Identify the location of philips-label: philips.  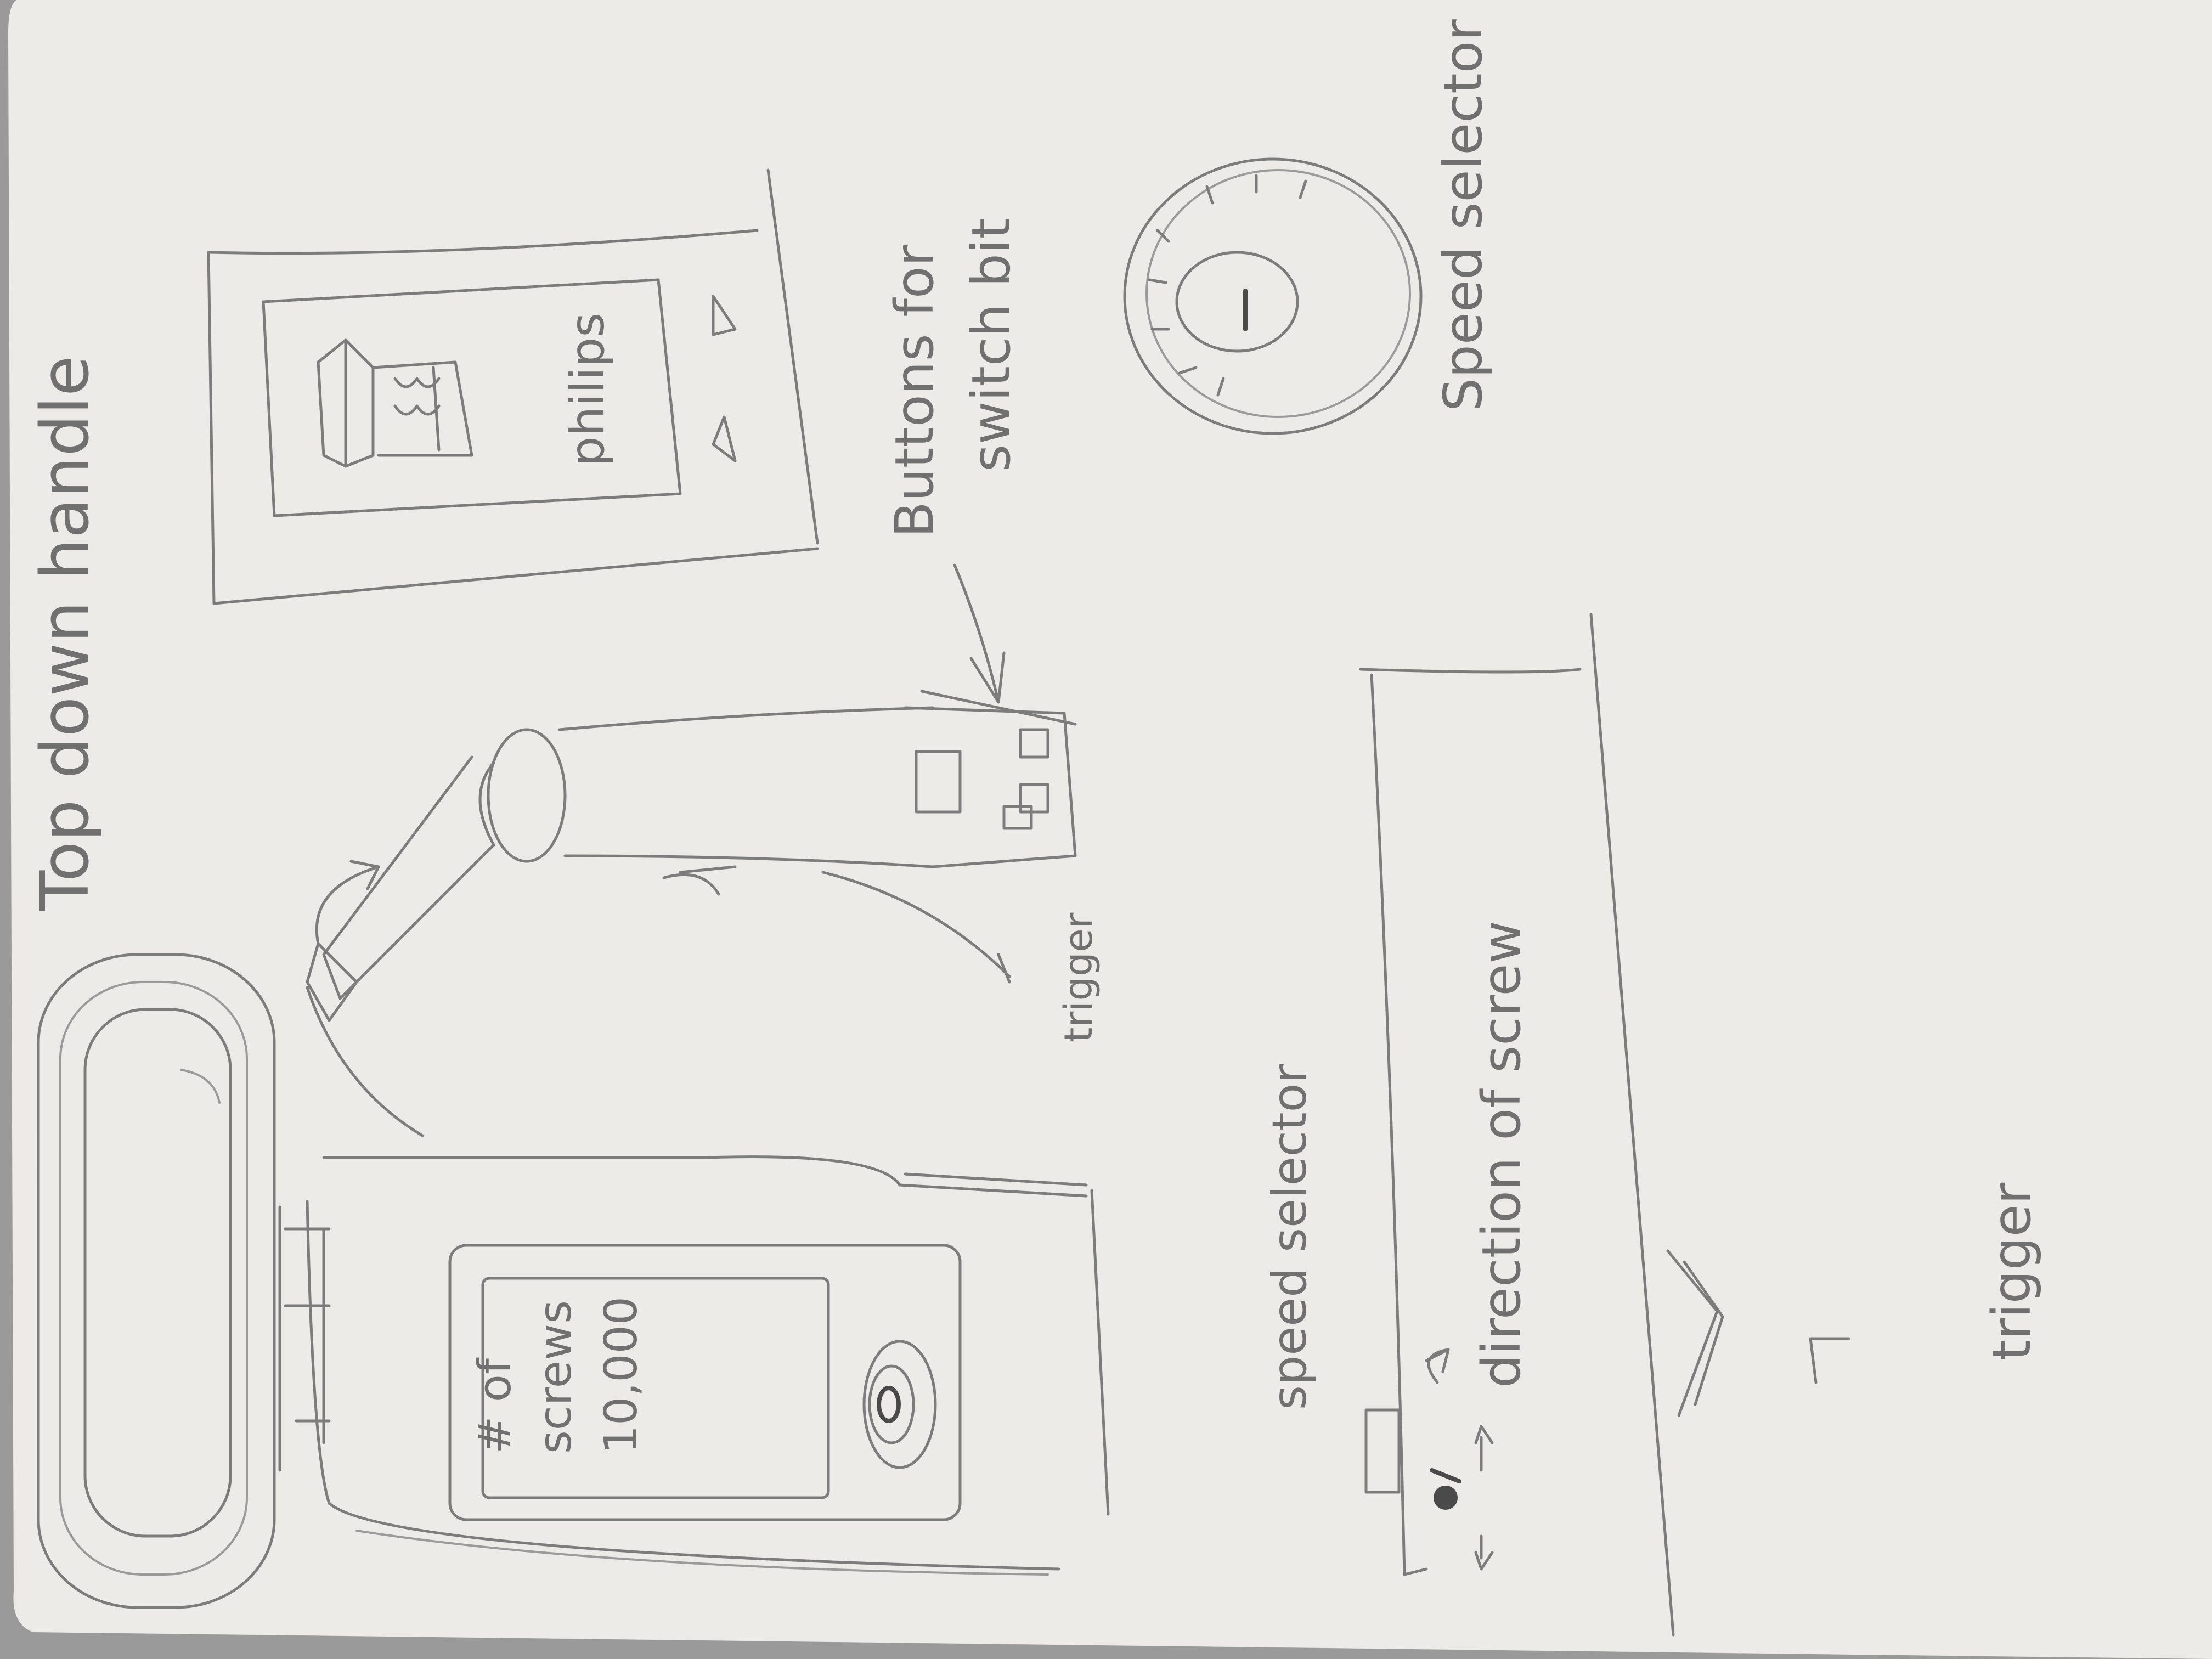
(587, 389).